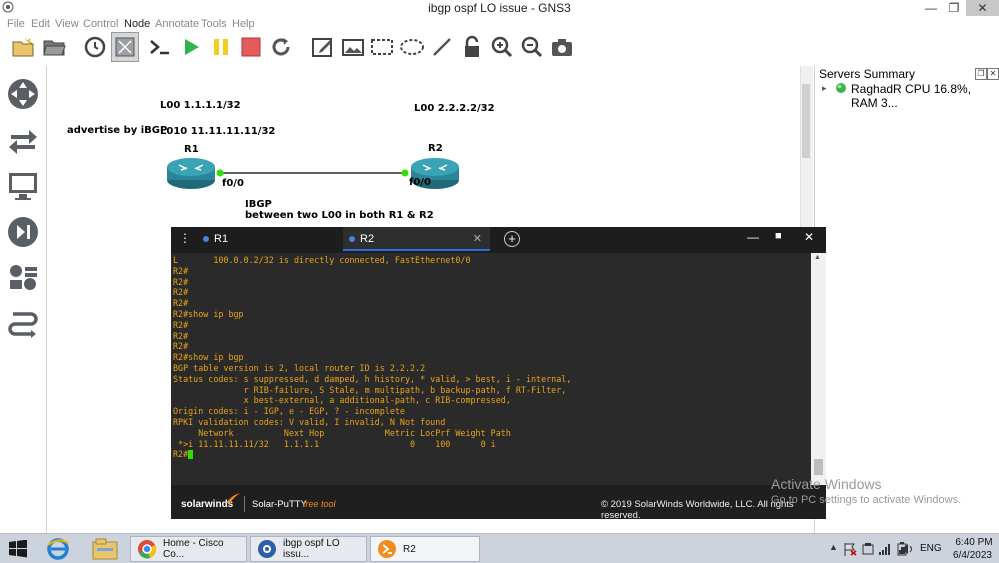  I want to click on undock-panel-button: ❐, so click(981, 74).